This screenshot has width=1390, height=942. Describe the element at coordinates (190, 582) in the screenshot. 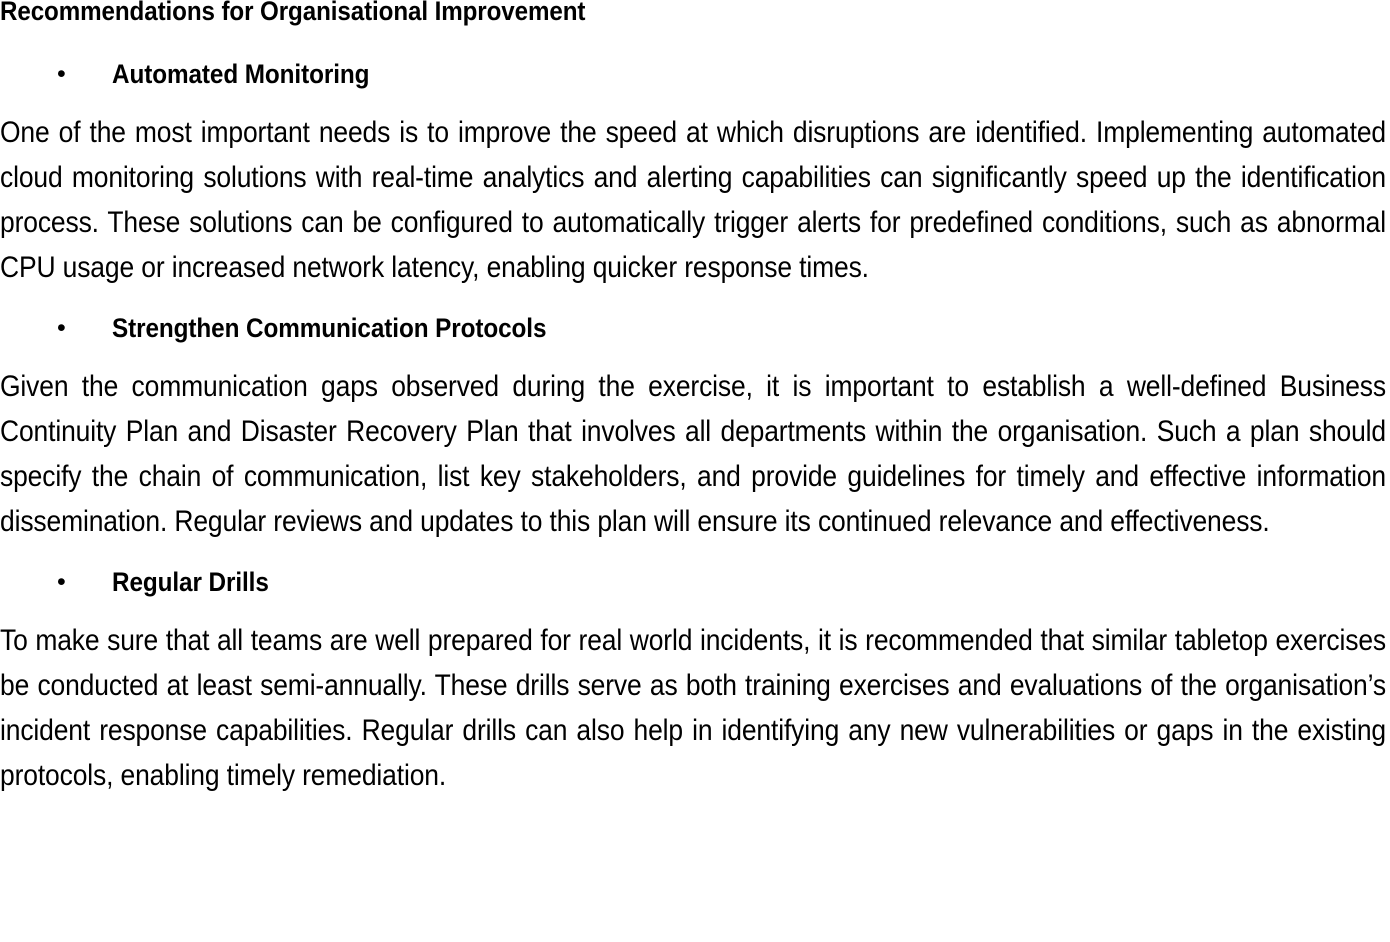

I see `bullet-label: Regular Drills` at that location.